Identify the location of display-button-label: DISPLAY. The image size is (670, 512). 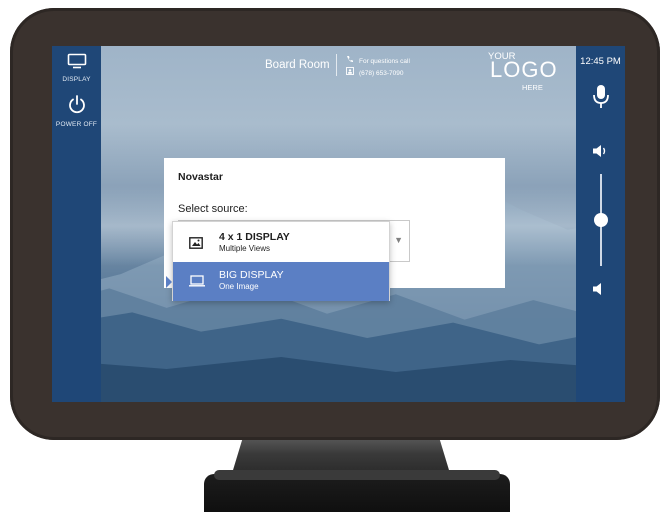
(76, 79).